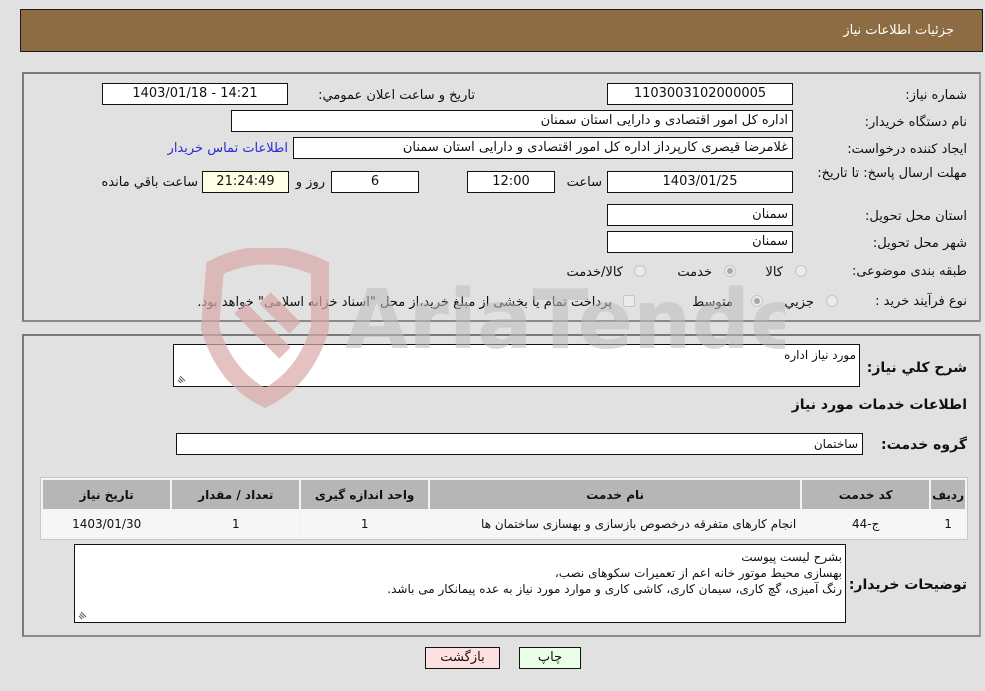 Image resolution: width=985 pixels, height=691 pixels. What do you see at coordinates (757, 301) in the screenshot?
I see `purchase-type-radio-medium` at bounding box center [757, 301].